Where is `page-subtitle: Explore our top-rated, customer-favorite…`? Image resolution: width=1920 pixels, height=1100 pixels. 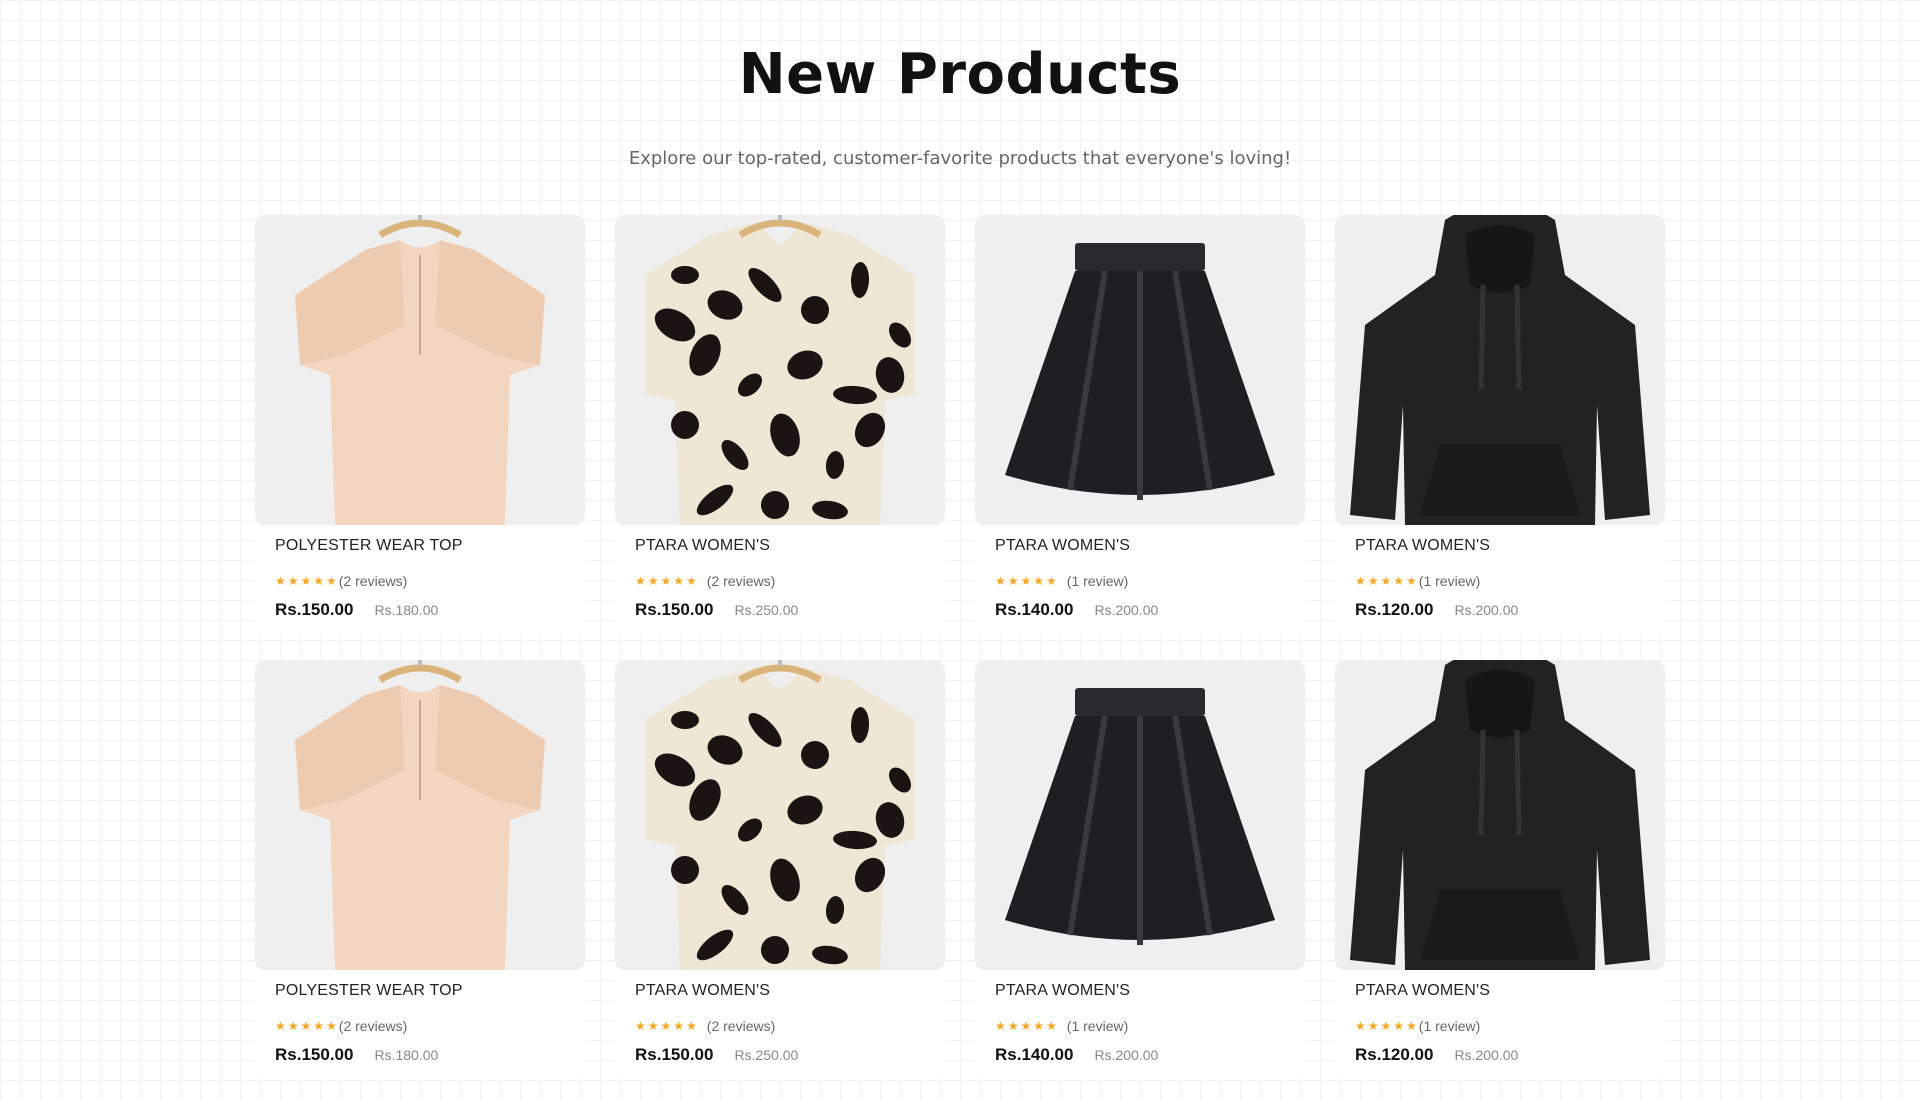 page-subtitle: Explore our top-rated, customer-favorite… is located at coordinates (960, 158).